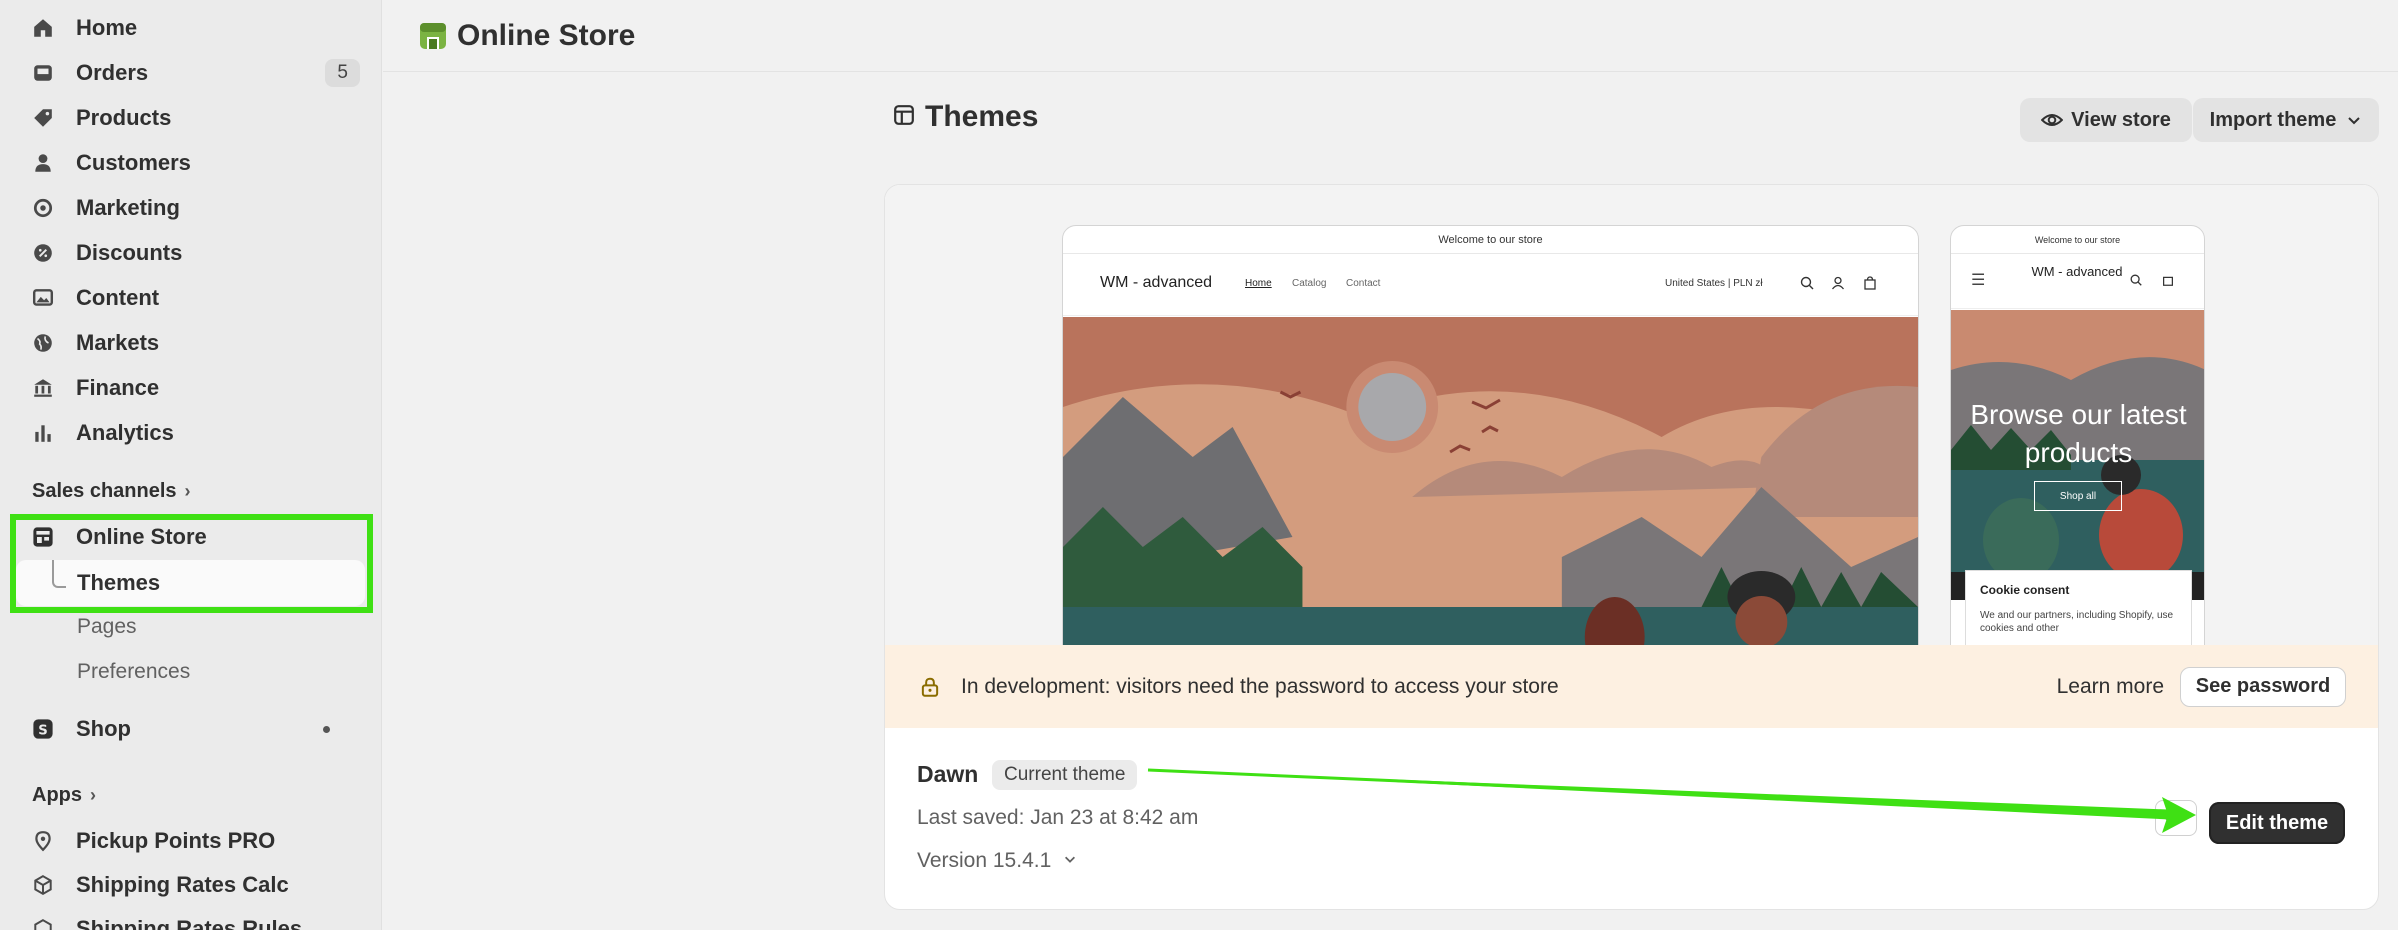  I want to click on sidebar-item-marketing: Marketing, so click(195, 208).